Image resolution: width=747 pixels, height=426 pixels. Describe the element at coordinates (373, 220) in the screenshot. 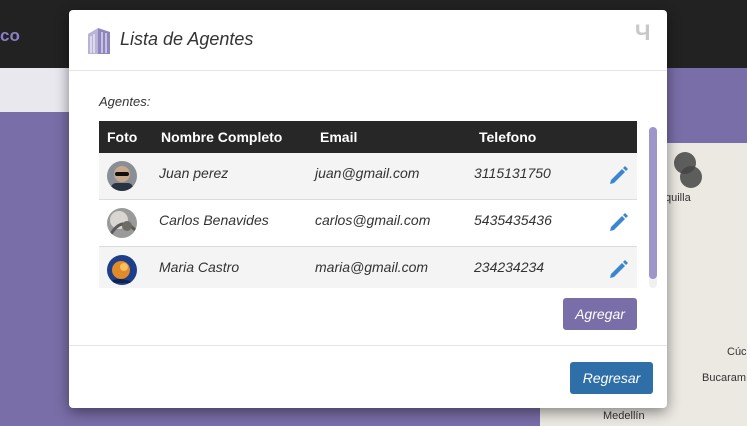

I see `agent-email: carlos@gmail.com` at that location.